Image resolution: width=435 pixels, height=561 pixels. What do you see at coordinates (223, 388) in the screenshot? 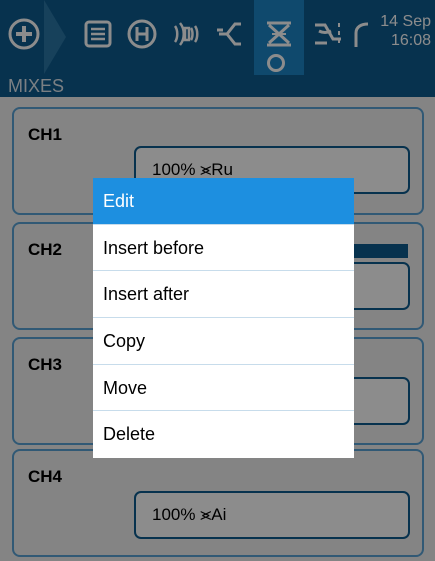
I see `menu-item-move: Move` at bounding box center [223, 388].